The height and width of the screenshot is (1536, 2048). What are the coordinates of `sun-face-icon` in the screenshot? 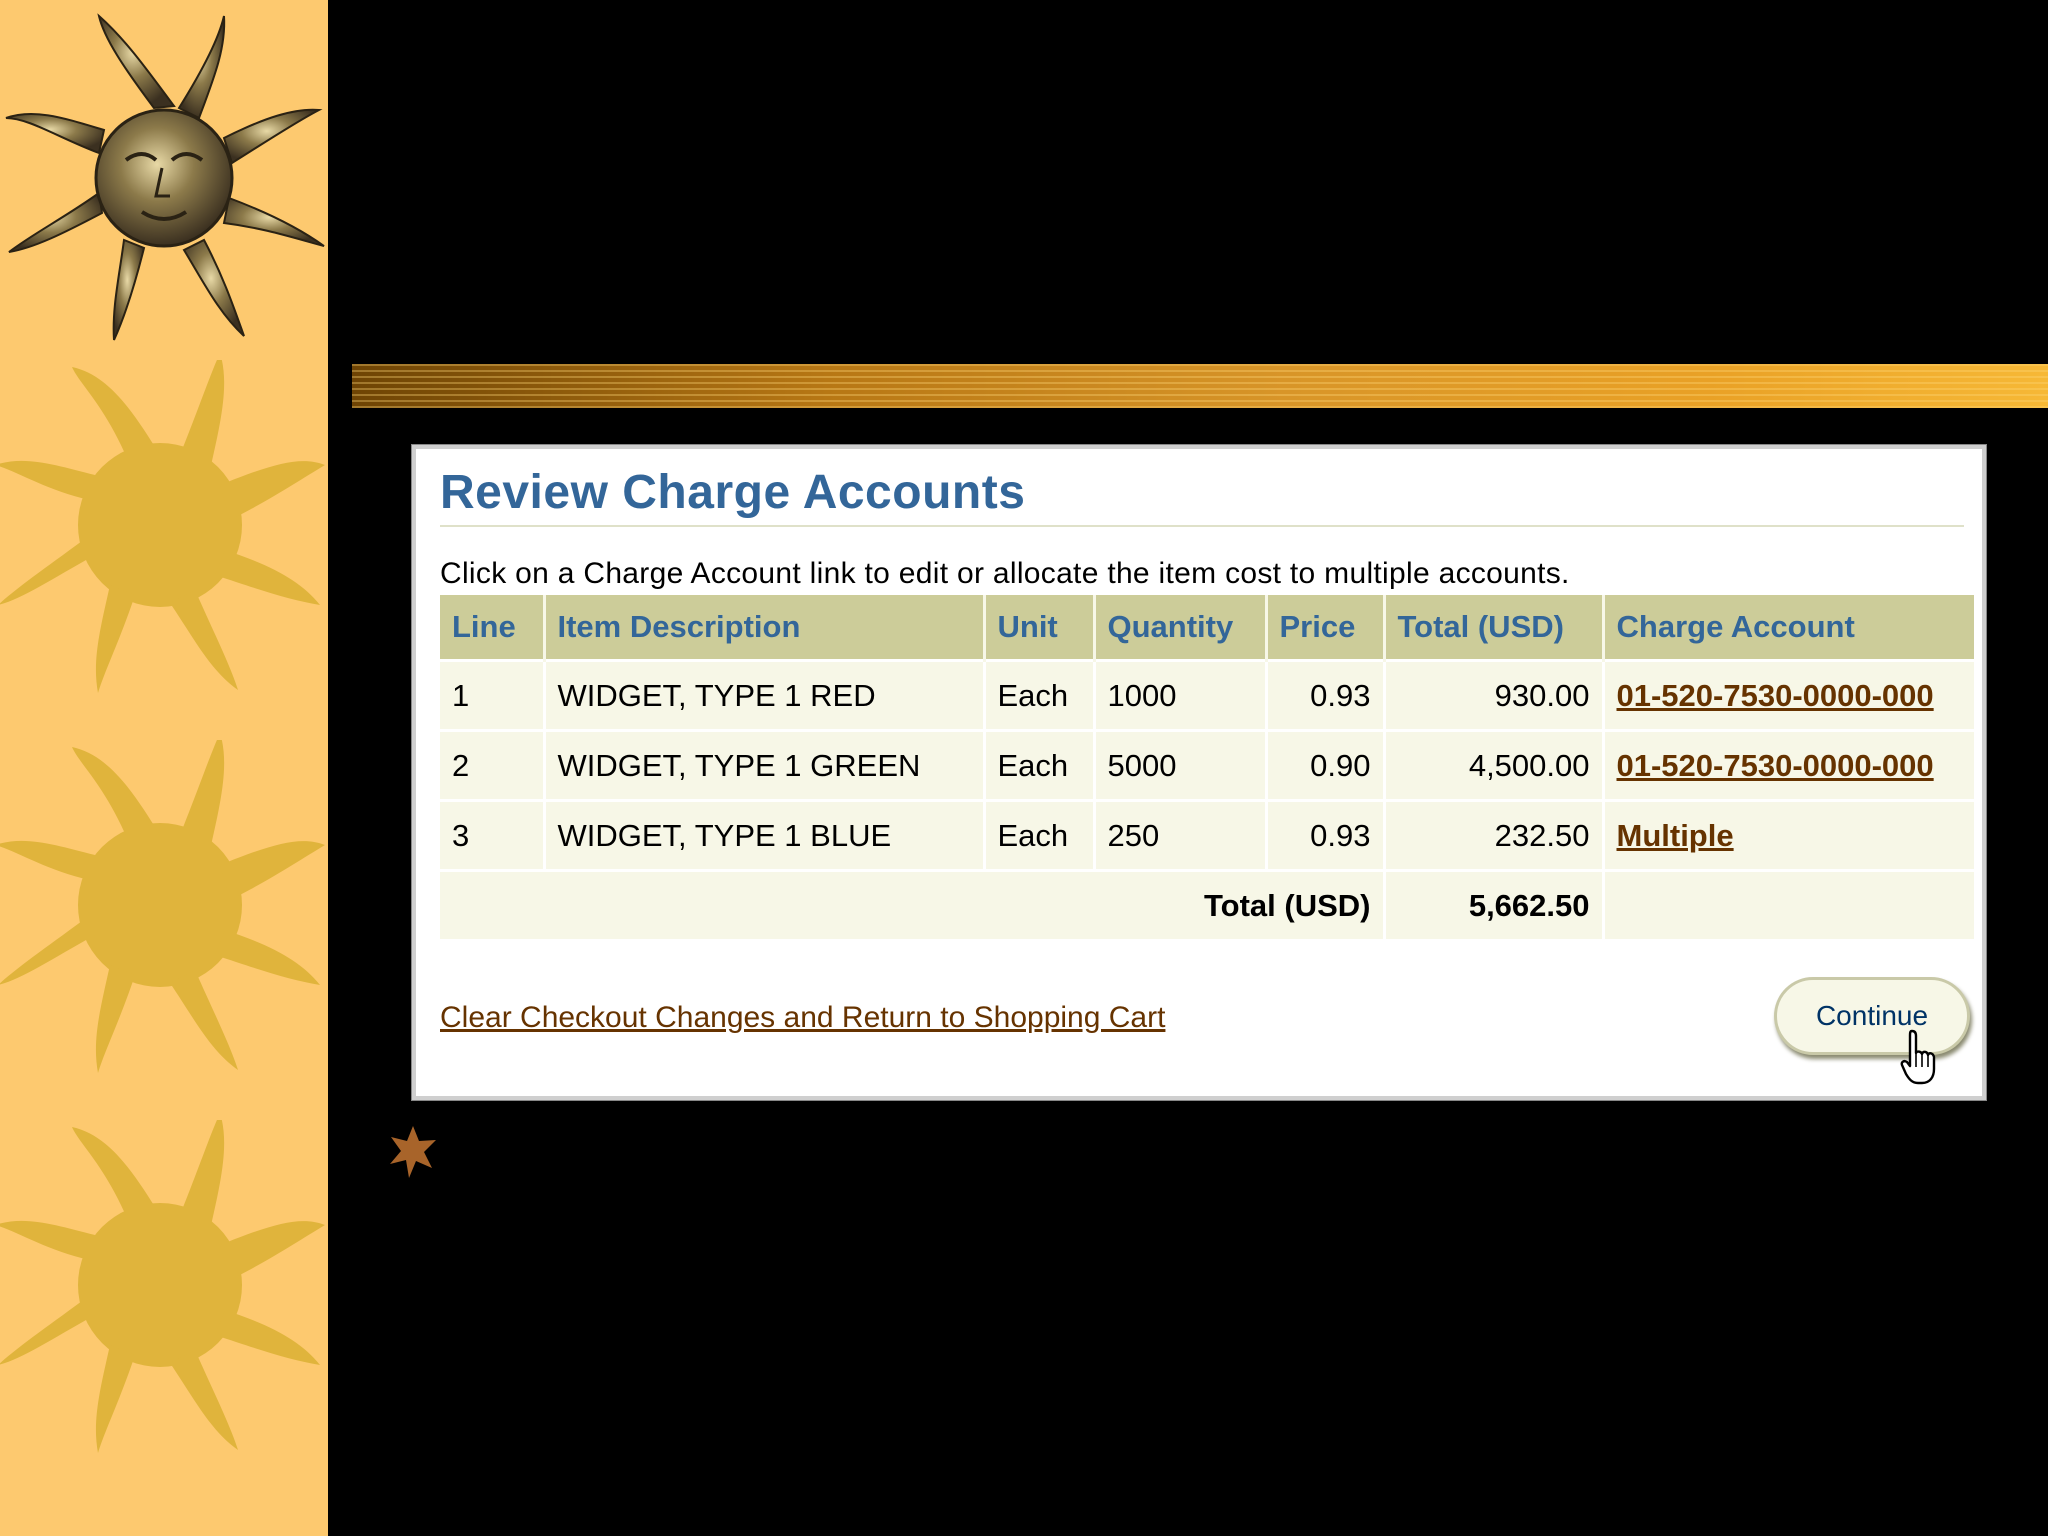 It's located at (164, 180).